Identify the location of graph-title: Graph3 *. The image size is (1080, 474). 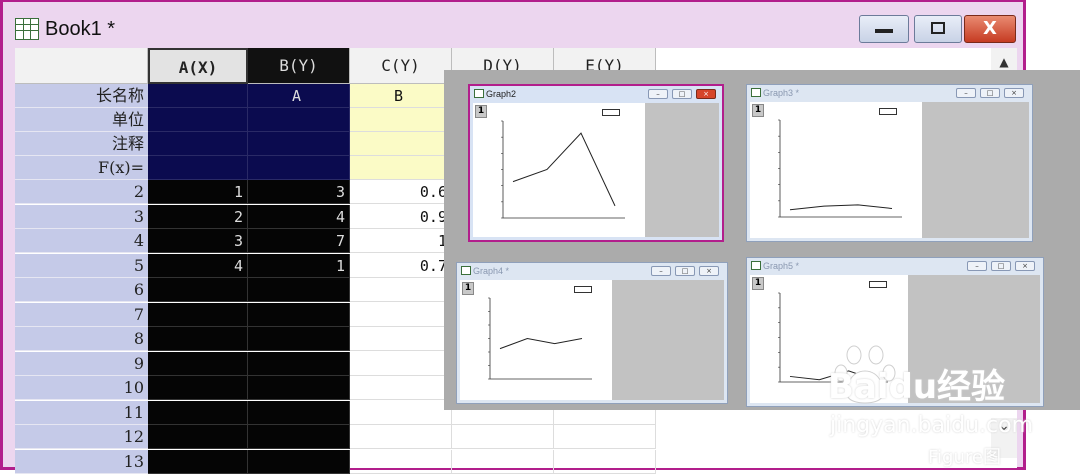
(775, 93).